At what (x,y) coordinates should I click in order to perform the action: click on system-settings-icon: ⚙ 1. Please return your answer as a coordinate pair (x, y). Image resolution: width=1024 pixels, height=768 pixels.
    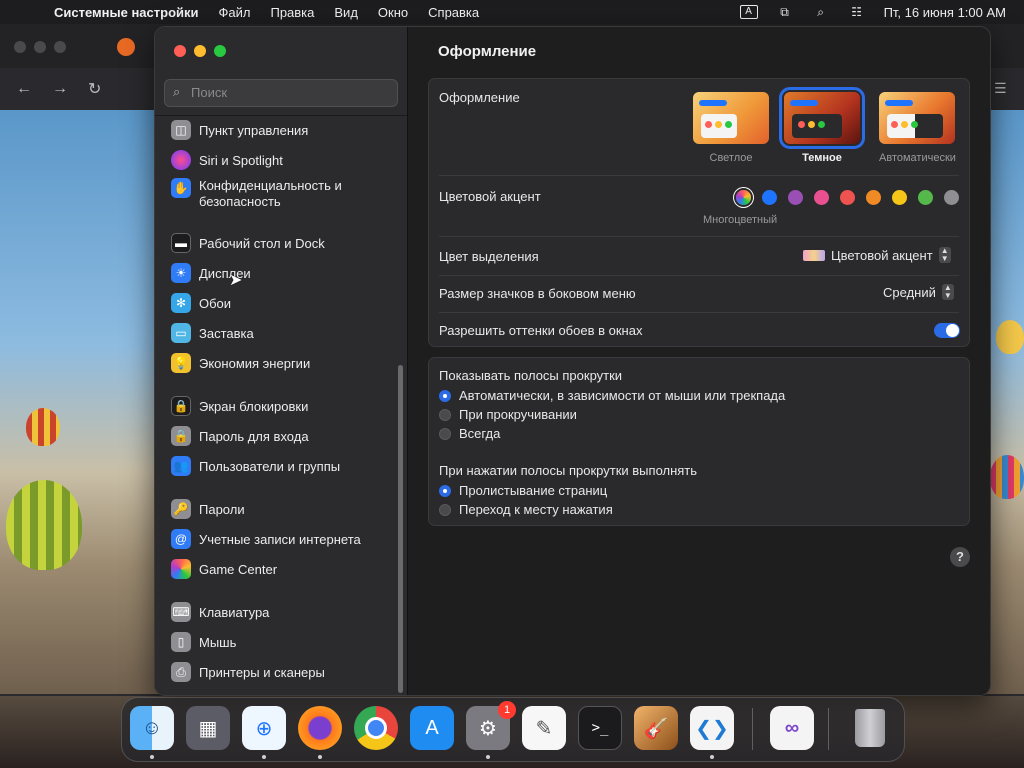
    Looking at the image, I should click on (491, 725).